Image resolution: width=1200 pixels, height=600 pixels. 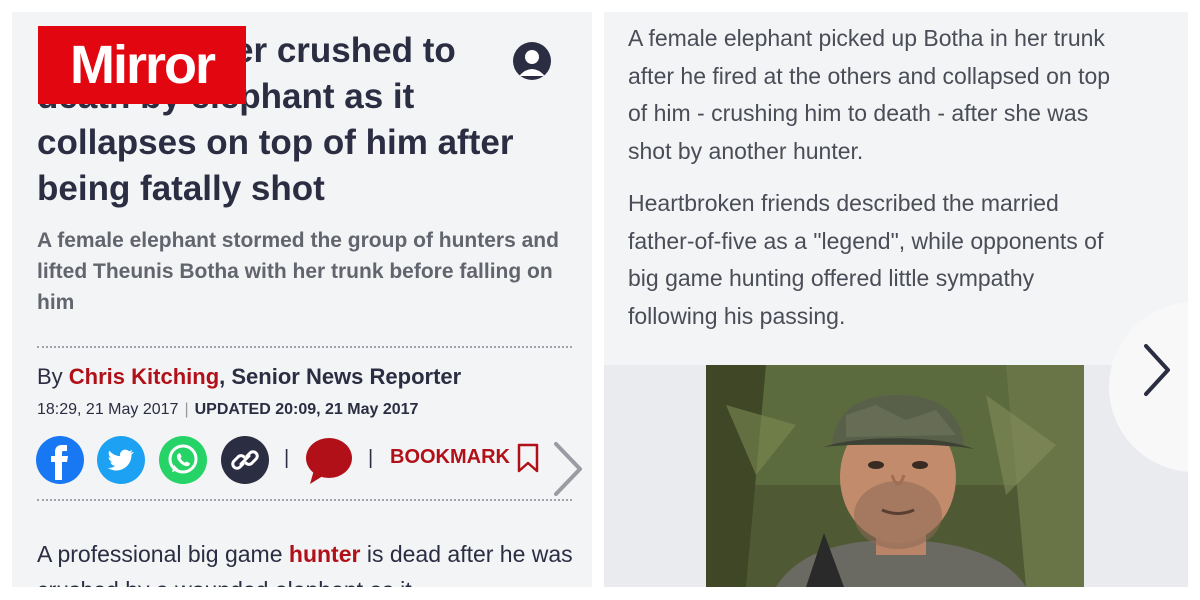 I want to click on author-role: , Senior News Reporter, so click(x=340, y=376).